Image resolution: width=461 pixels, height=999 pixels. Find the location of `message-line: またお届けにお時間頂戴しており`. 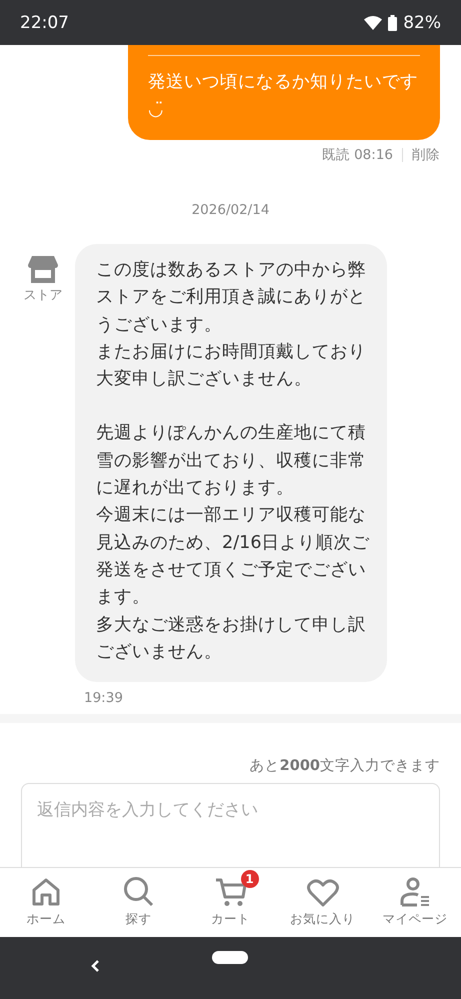

message-line: またお届けにお時間頂戴しており is located at coordinates (231, 352).